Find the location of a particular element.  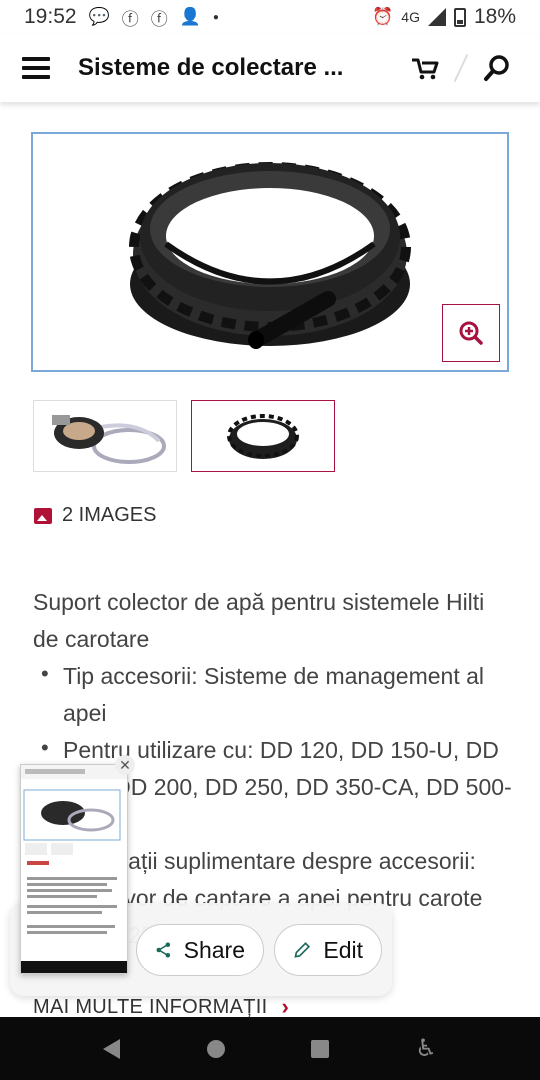

images-count-label: 2 IMAGES is located at coordinates (109, 515).